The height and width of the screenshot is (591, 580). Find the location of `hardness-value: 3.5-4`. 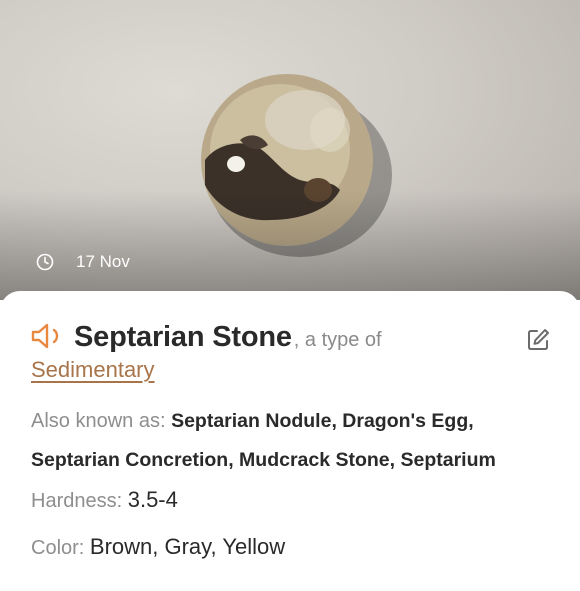

hardness-value: 3.5-4 is located at coordinates (152, 499).